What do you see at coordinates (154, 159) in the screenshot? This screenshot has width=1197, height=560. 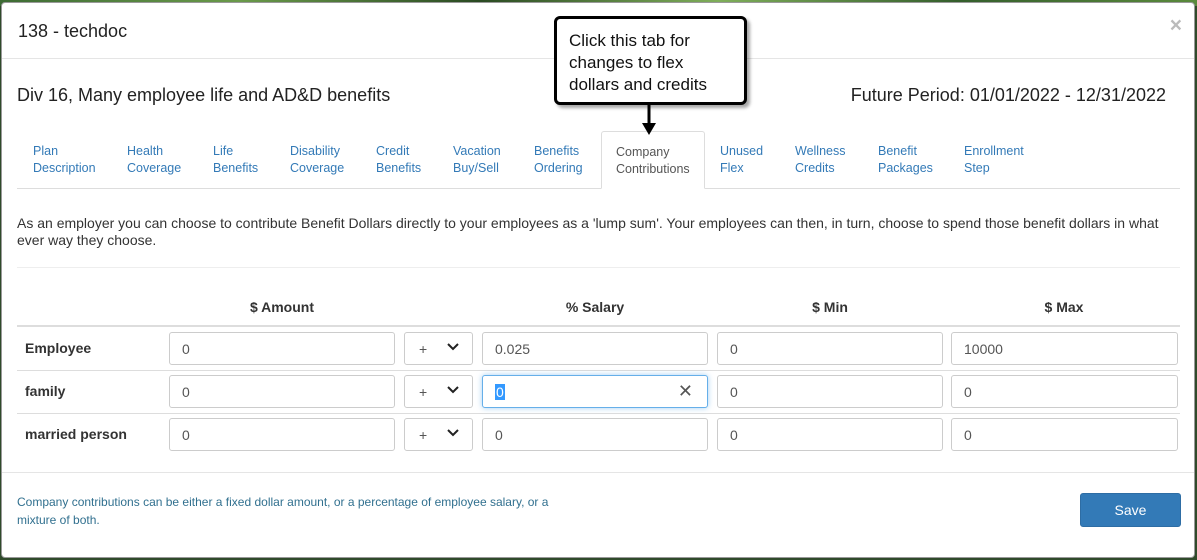 I see `tab-health-coverage: Health Coverage` at bounding box center [154, 159].